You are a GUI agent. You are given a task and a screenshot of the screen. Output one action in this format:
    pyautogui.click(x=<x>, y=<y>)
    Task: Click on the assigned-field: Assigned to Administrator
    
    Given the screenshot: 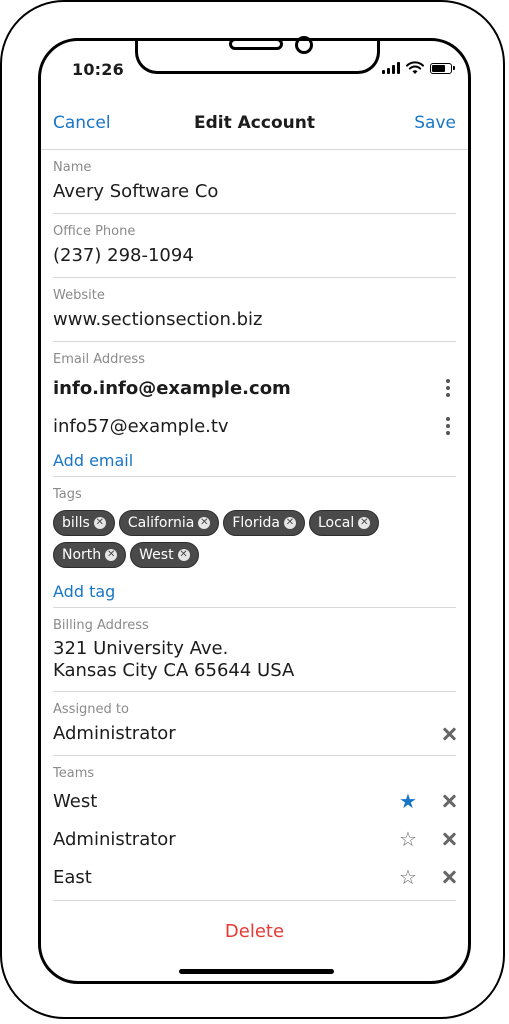 What is the action you would take?
    pyautogui.click(x=254, y=724)
    